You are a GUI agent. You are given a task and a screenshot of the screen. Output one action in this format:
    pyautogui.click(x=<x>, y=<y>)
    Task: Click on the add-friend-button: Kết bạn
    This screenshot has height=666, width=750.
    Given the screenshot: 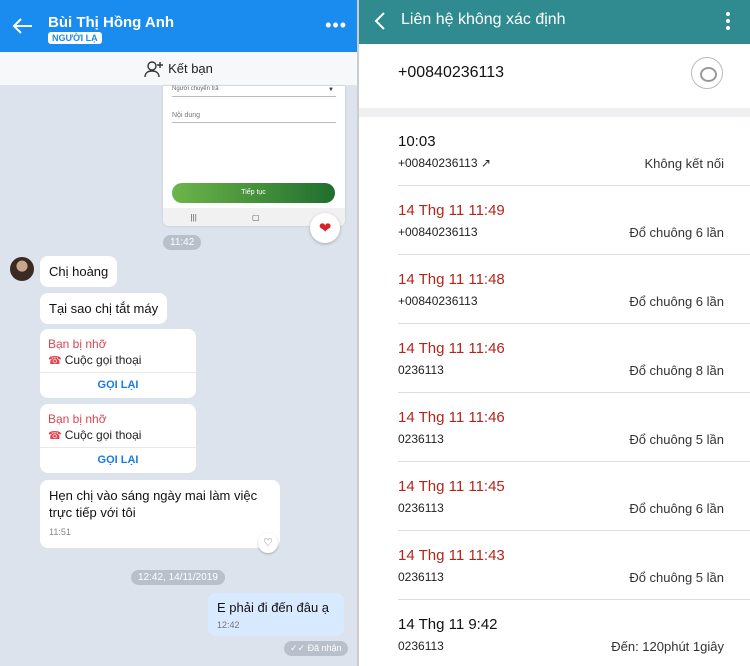 What is the action you would take?
    pyautogui.click(x=178, y=69)
    